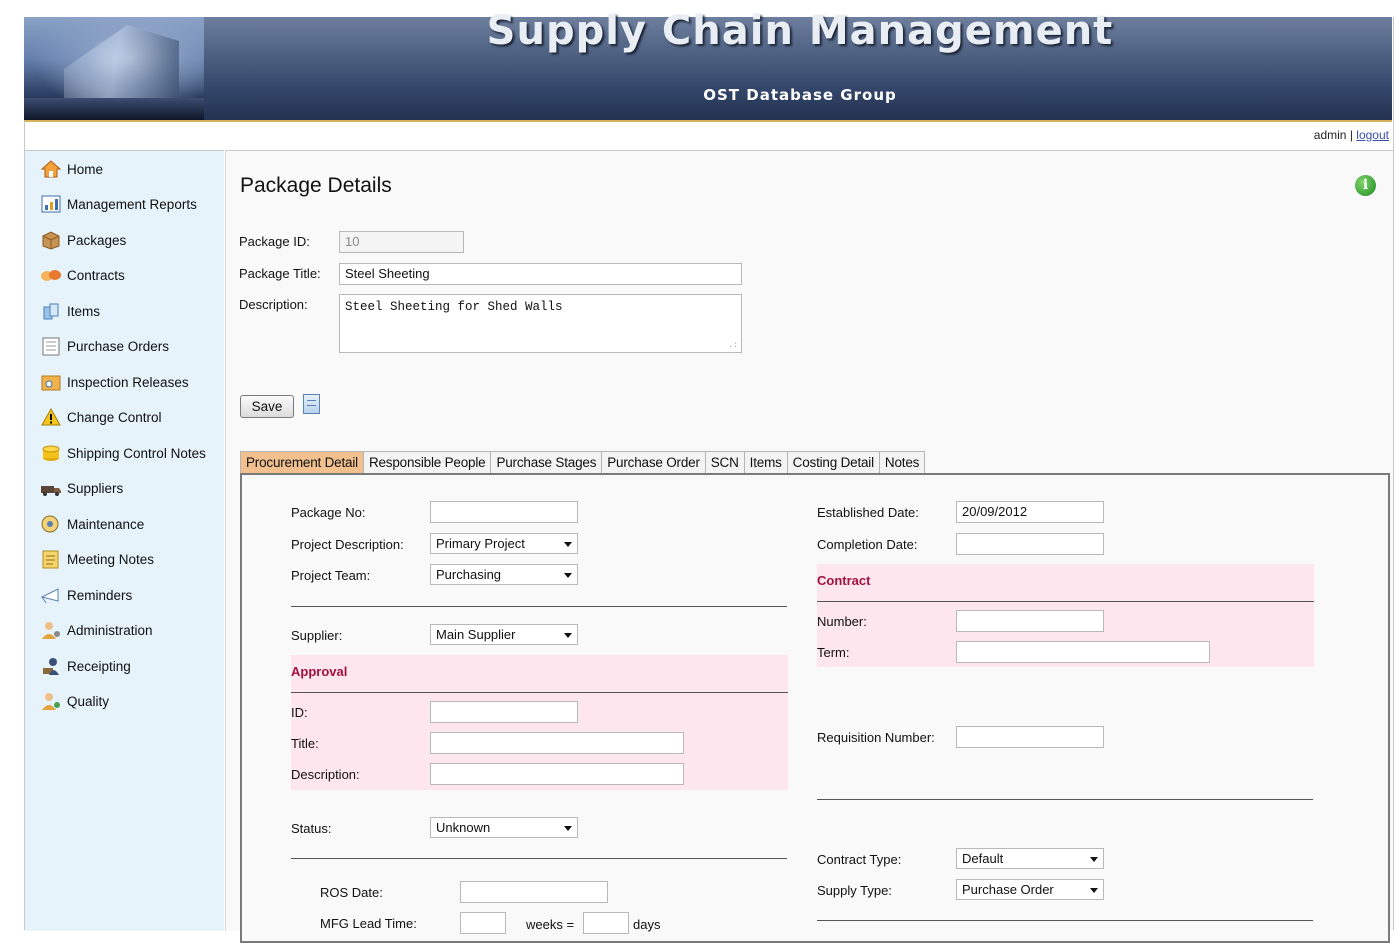 This screenshot has width=1396, height=943. I want to click on package-no-label: Package No:, so click(328, 512).